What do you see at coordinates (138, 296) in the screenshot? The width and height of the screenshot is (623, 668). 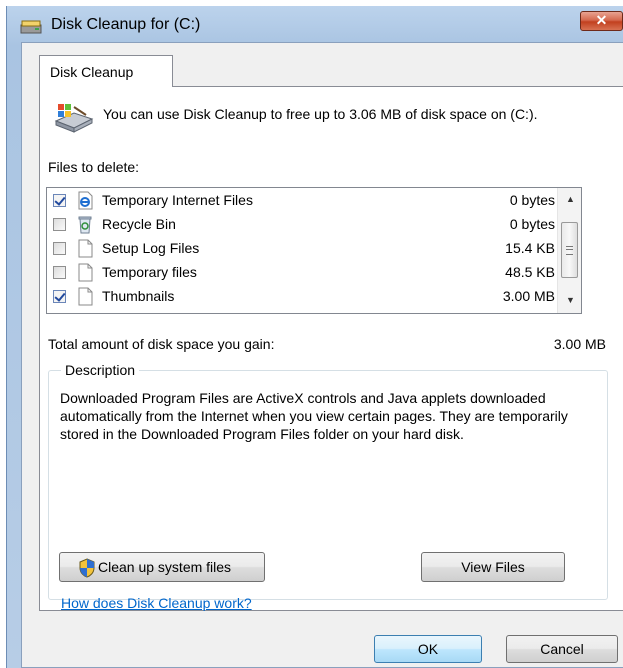 I see `file-name: Thumbnails` at bounding box center [138, 296].